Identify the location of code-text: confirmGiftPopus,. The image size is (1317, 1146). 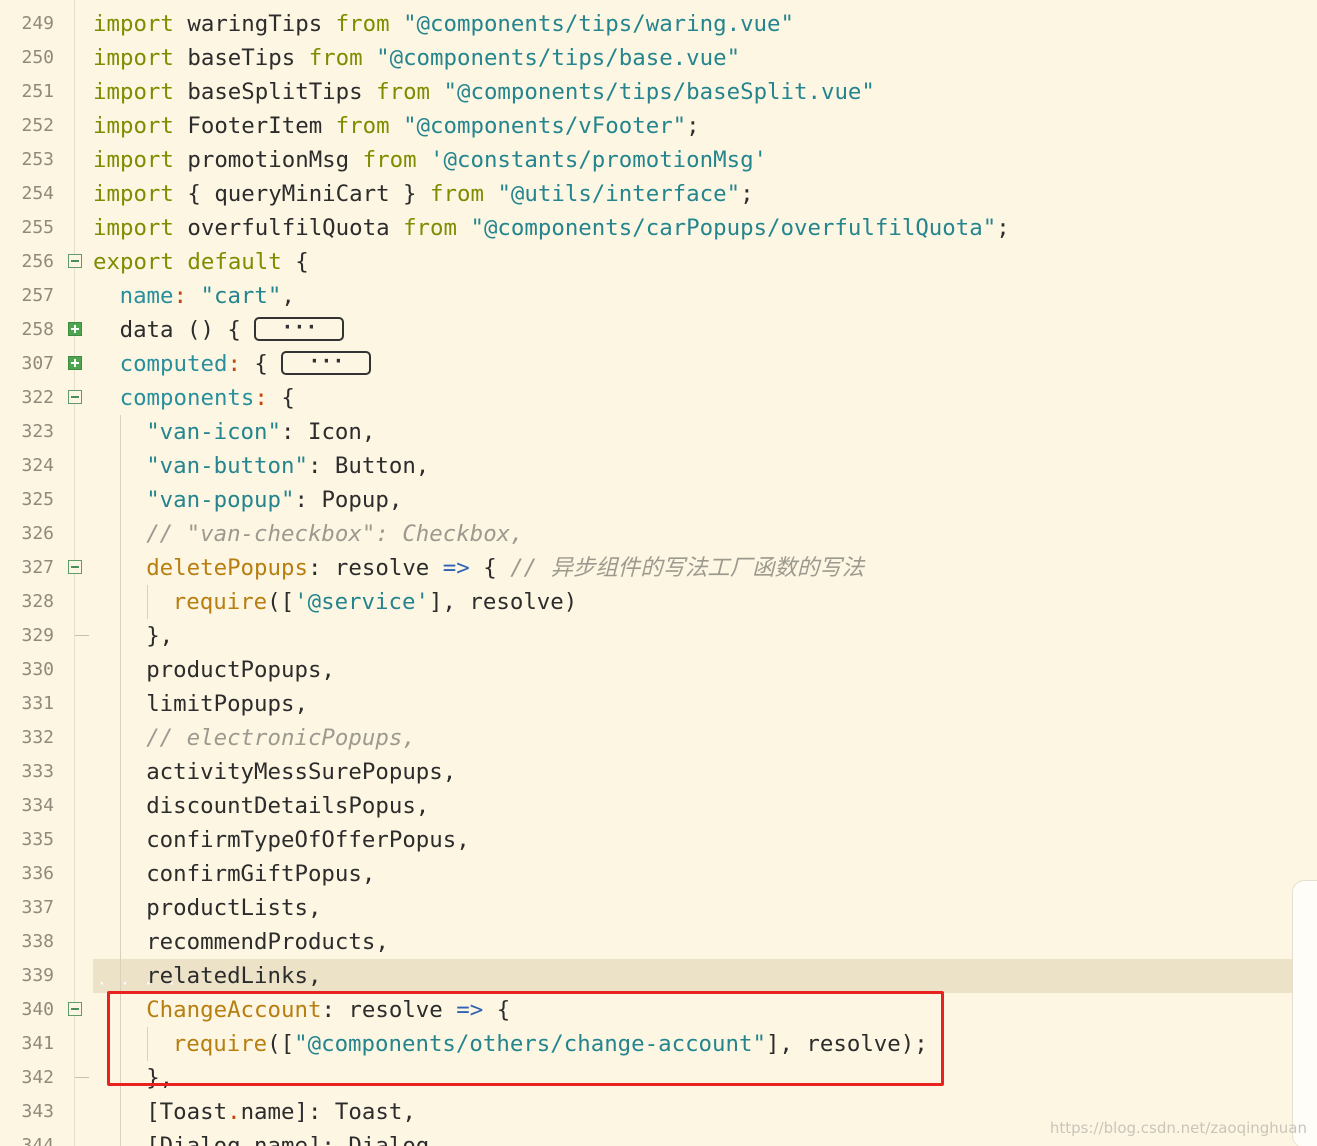
(260, 874).